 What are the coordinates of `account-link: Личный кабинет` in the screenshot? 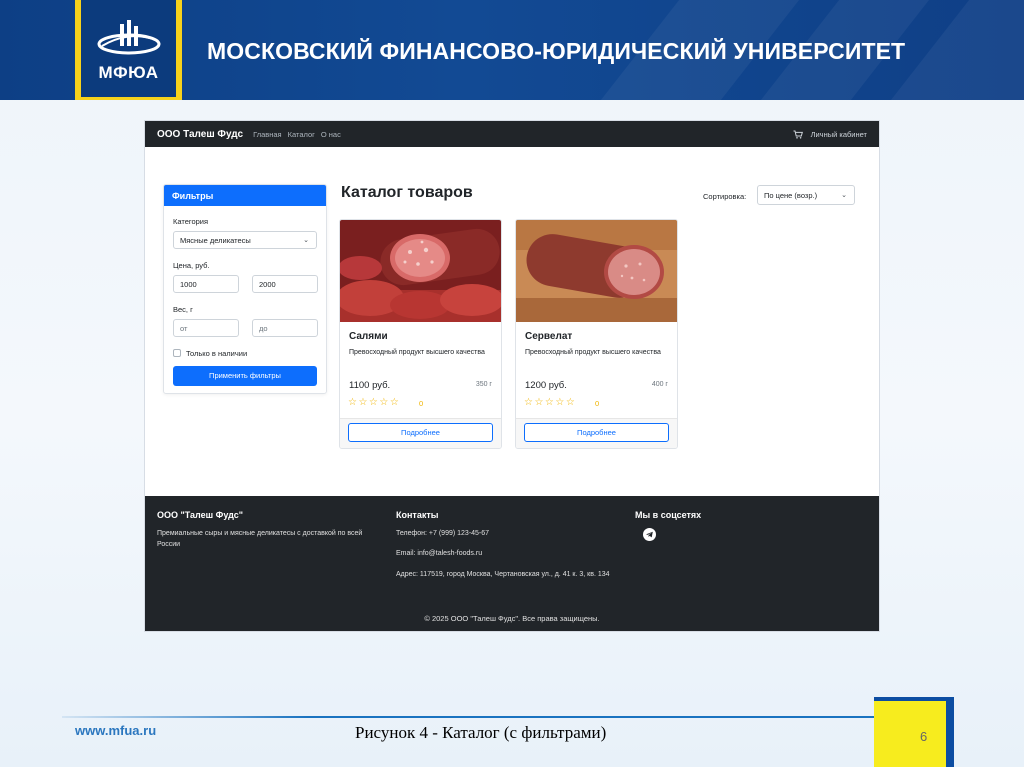 It's located at (839, 134).